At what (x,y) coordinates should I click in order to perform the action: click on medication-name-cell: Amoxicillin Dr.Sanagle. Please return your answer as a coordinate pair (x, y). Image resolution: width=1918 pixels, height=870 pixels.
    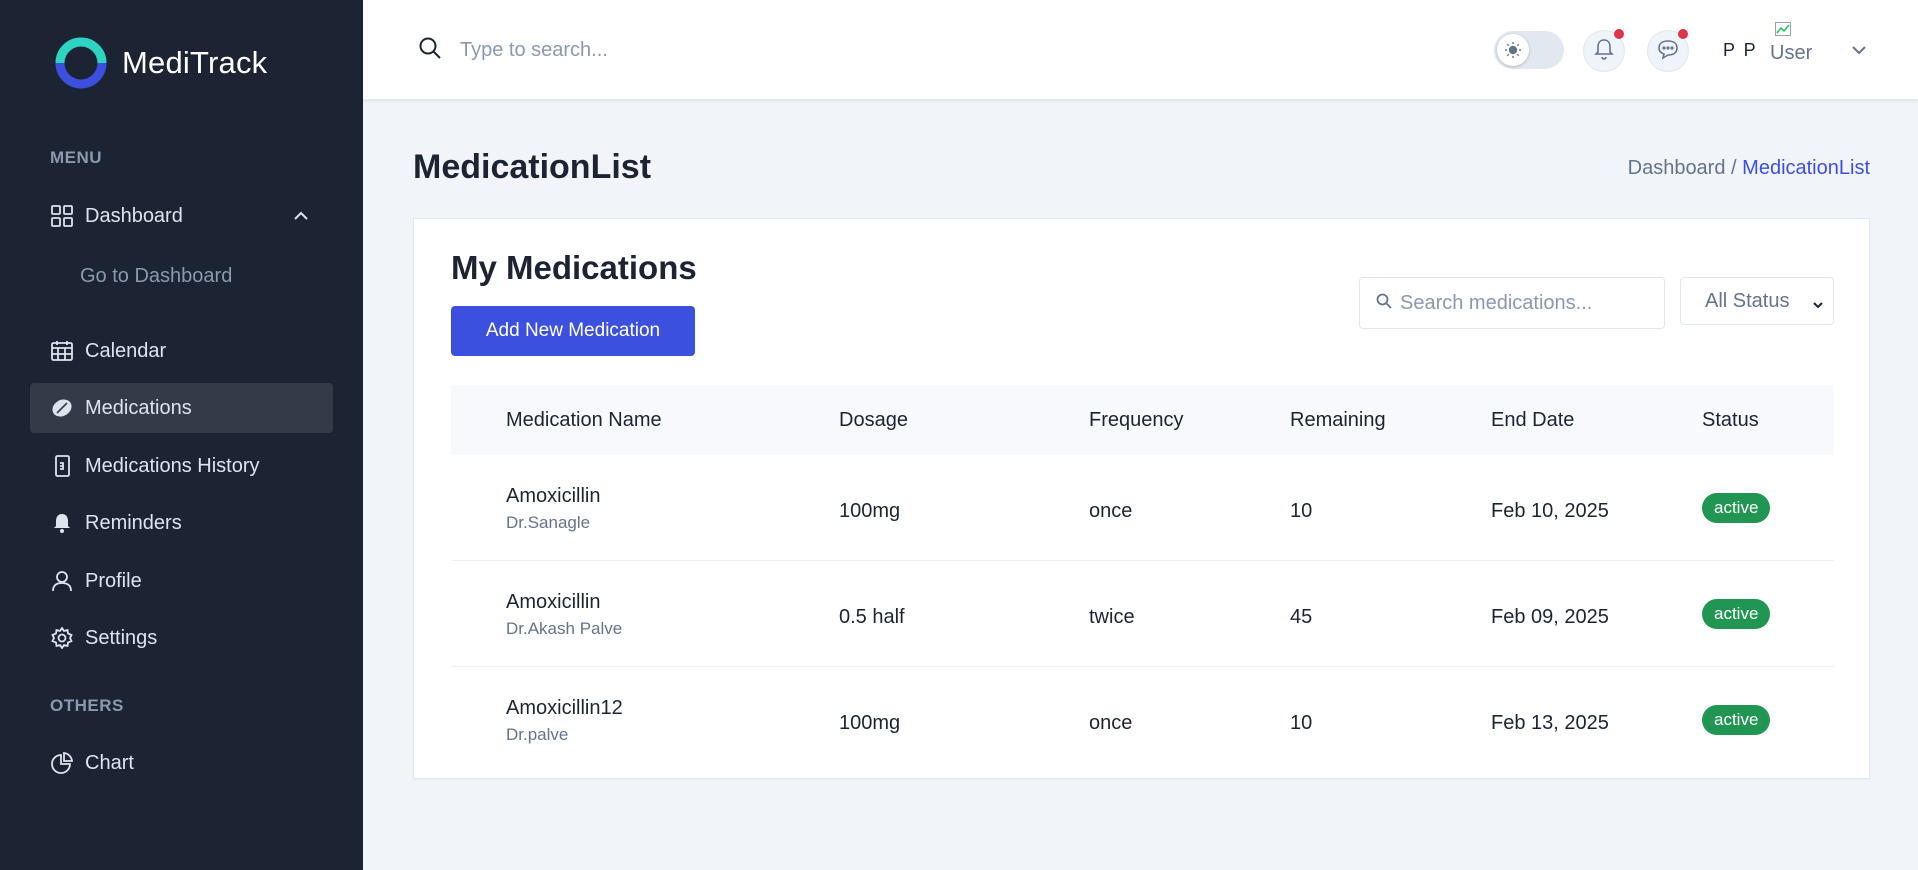
    Looking at the image, I should click on (553, 509).